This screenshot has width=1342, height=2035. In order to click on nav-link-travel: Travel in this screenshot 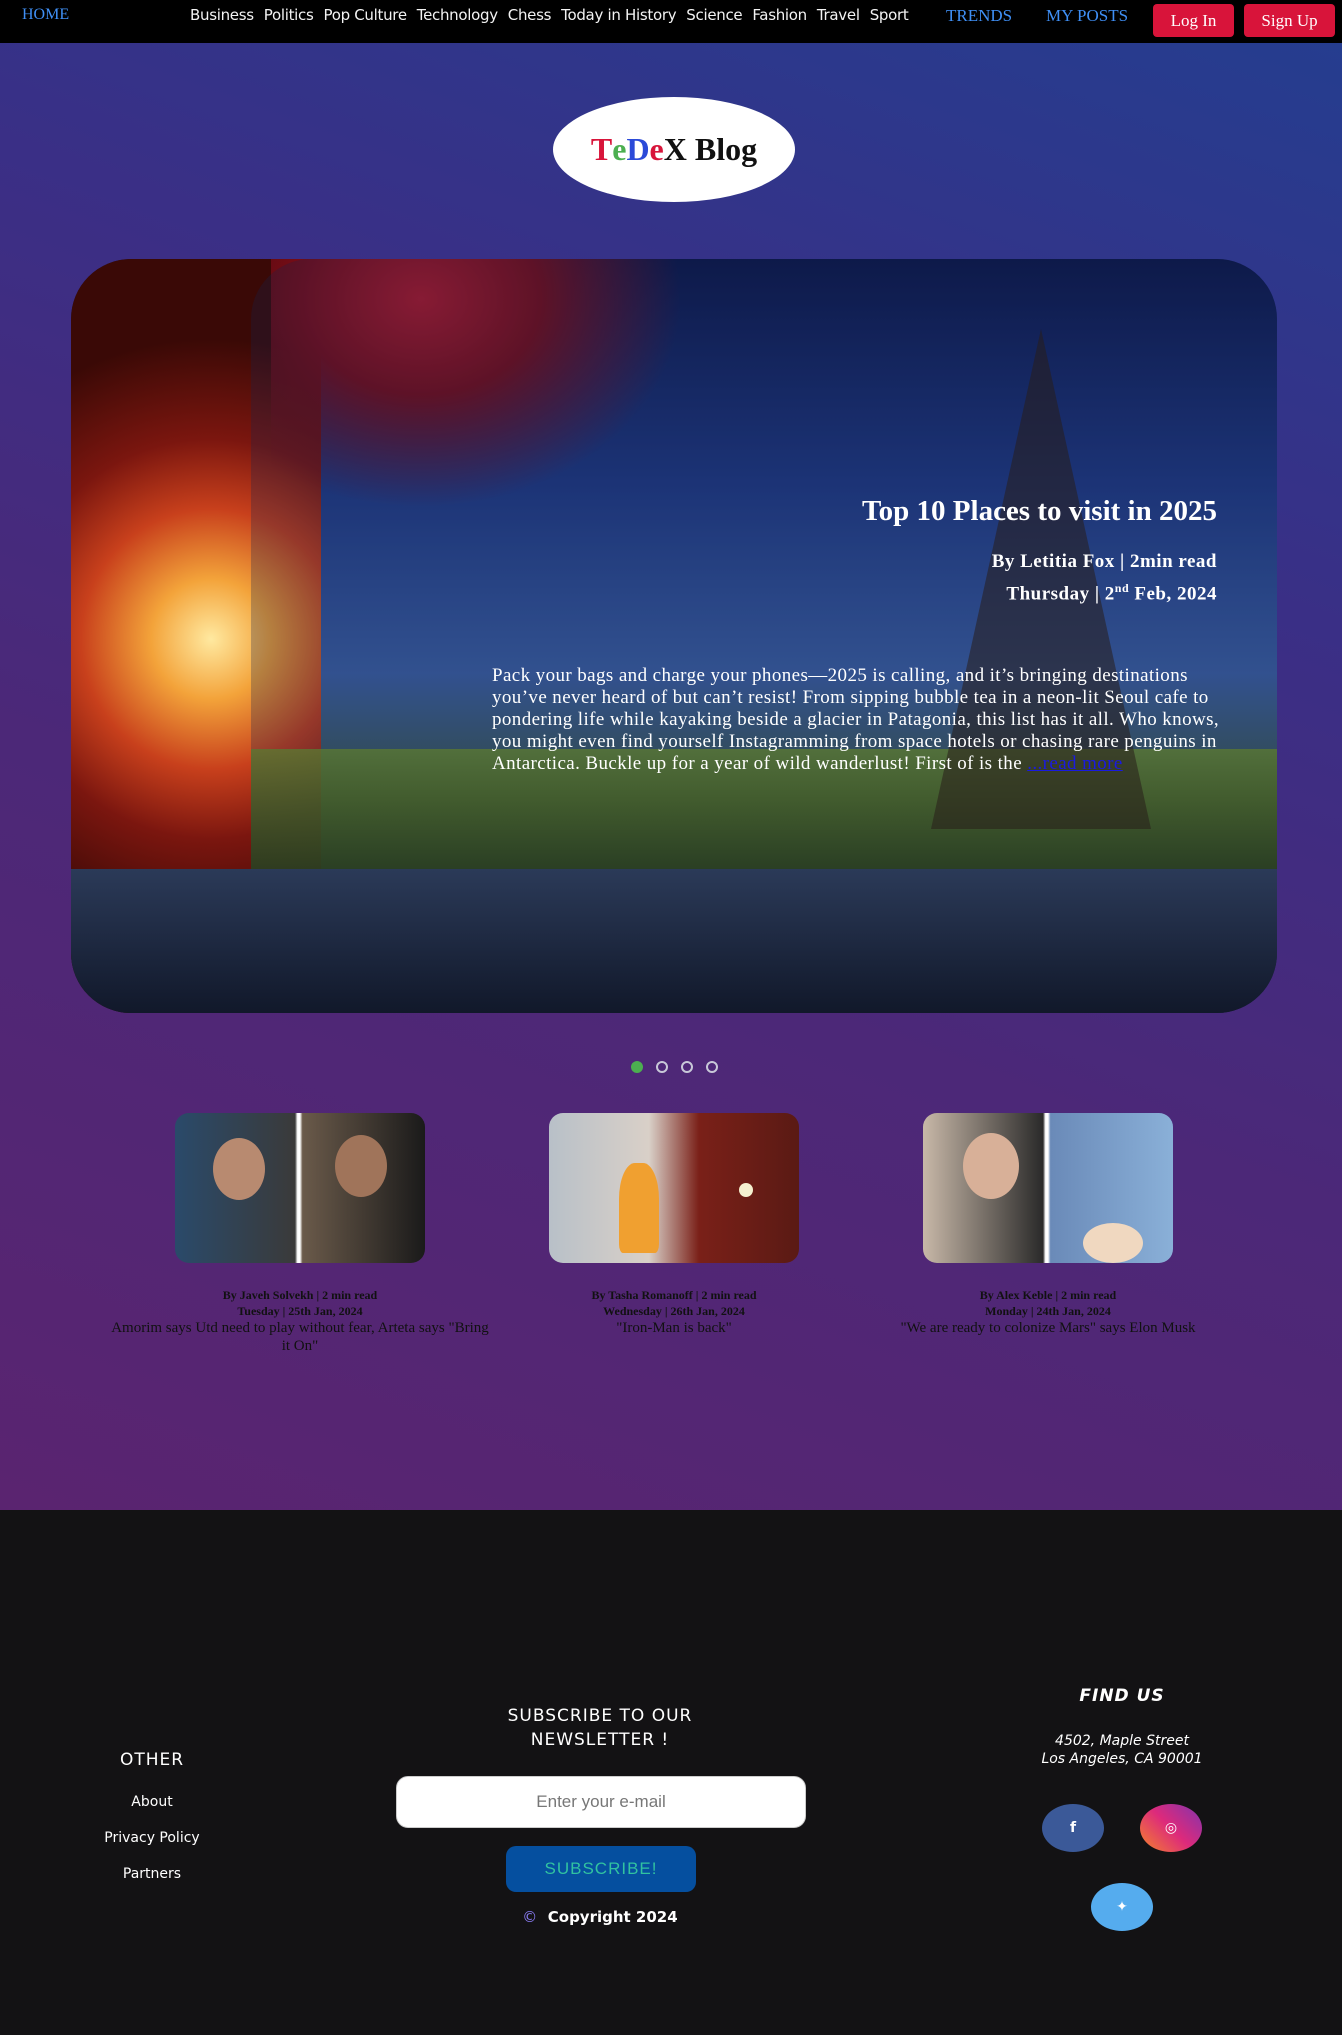, I will do `click(838, 15)`.